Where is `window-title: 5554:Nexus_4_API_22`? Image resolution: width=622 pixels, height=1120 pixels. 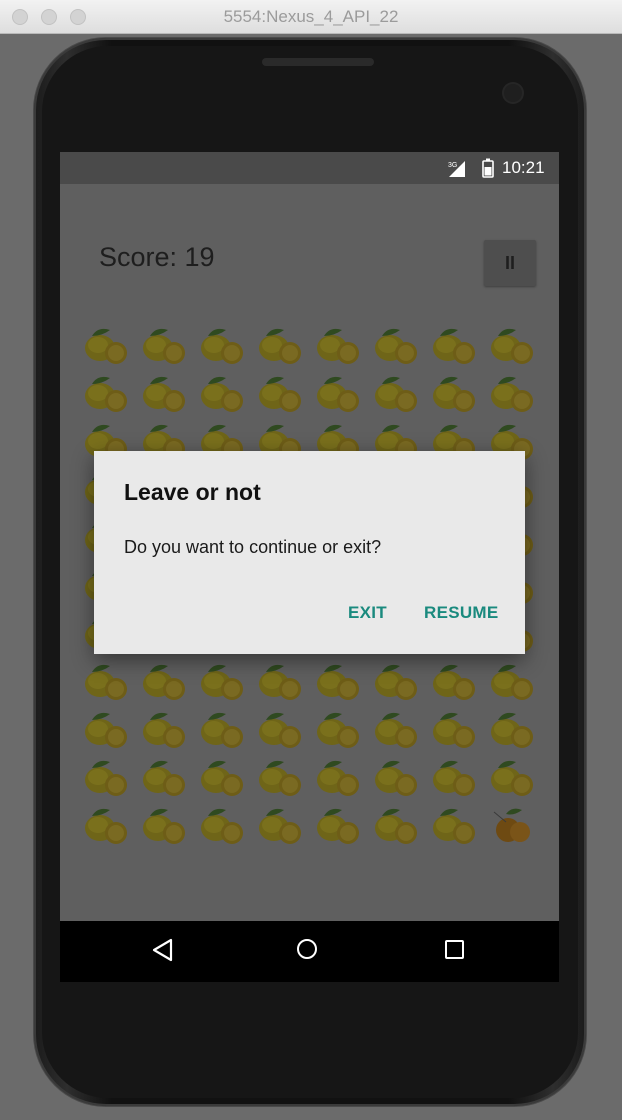
window-title: 5554:Nexus_4_API_22 is located at coordinates (311, 16).